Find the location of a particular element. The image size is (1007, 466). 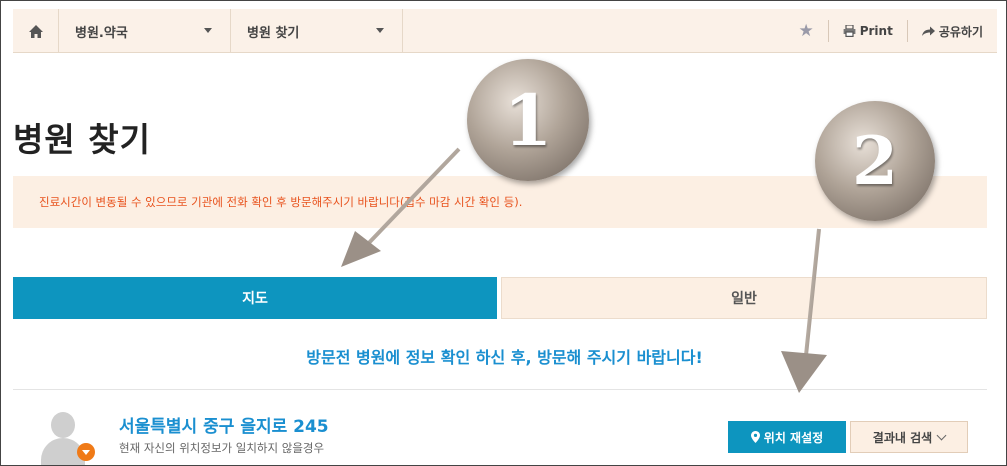

tab-map-label: 지도 is located at coordinates (255, 299).